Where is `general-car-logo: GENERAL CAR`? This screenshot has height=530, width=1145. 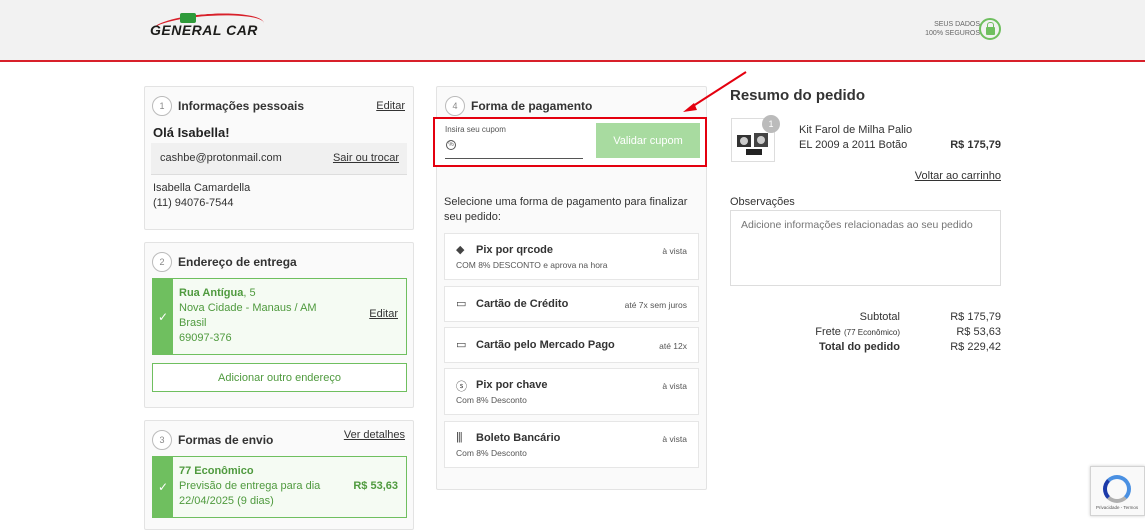 general-car-logo: GENERAL CAR is located at coordinates (207, 27).